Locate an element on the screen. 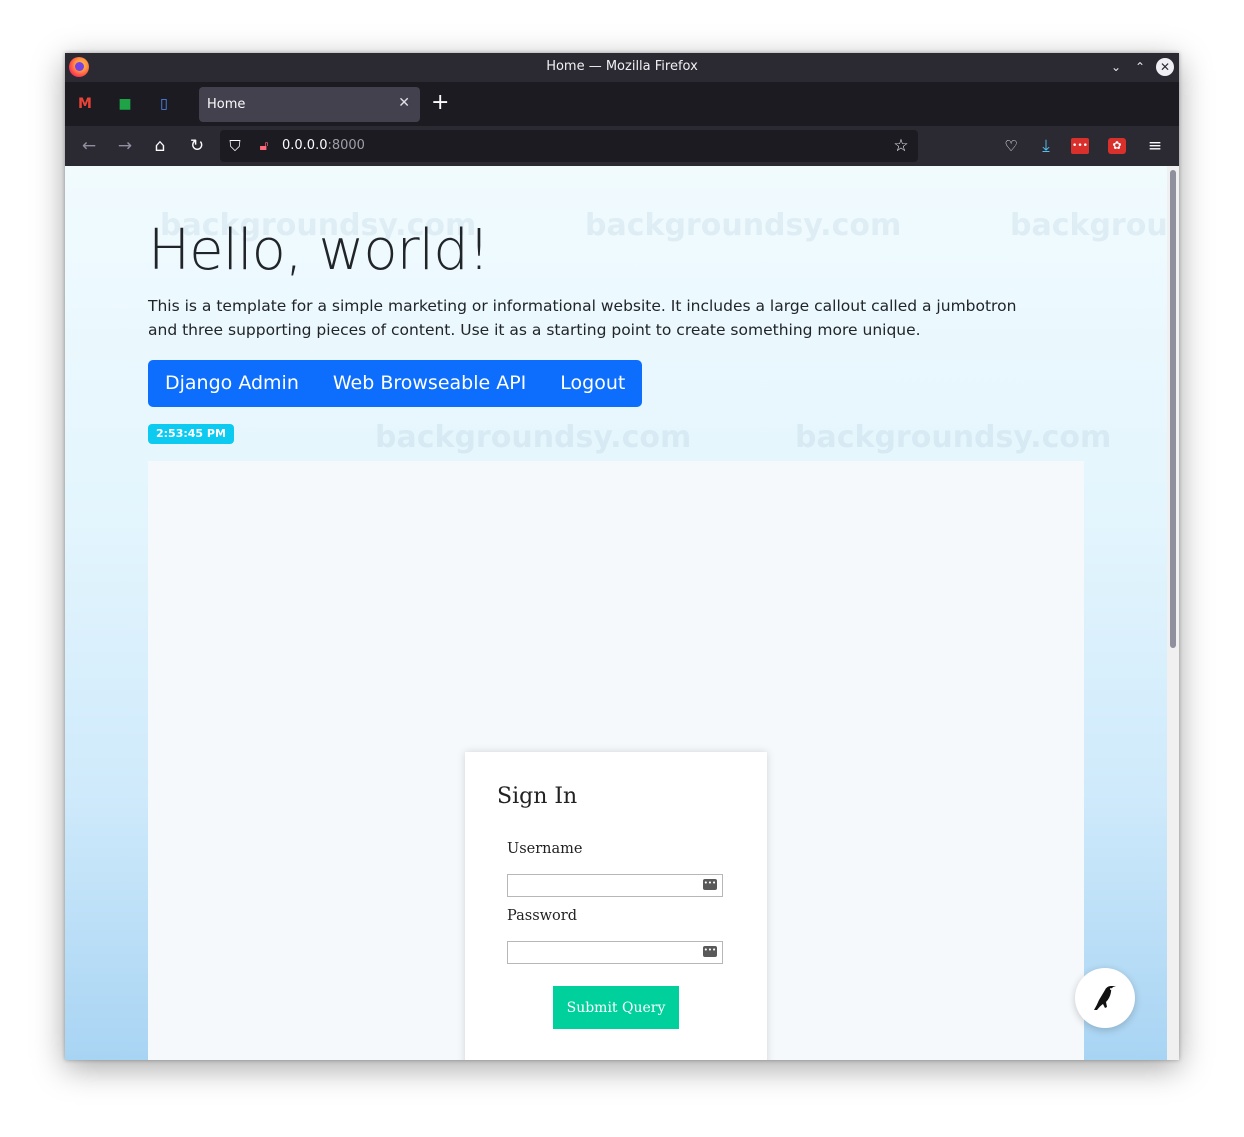  minimize-icon: ⌄ is located at coordinates (1116, 67).